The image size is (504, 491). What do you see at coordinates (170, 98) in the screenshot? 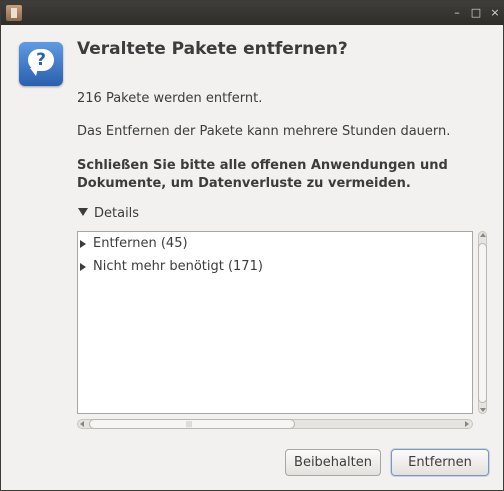
I see `package-count-text: 216 Pakete werden entfernt.` at bounding box center [170, 98].